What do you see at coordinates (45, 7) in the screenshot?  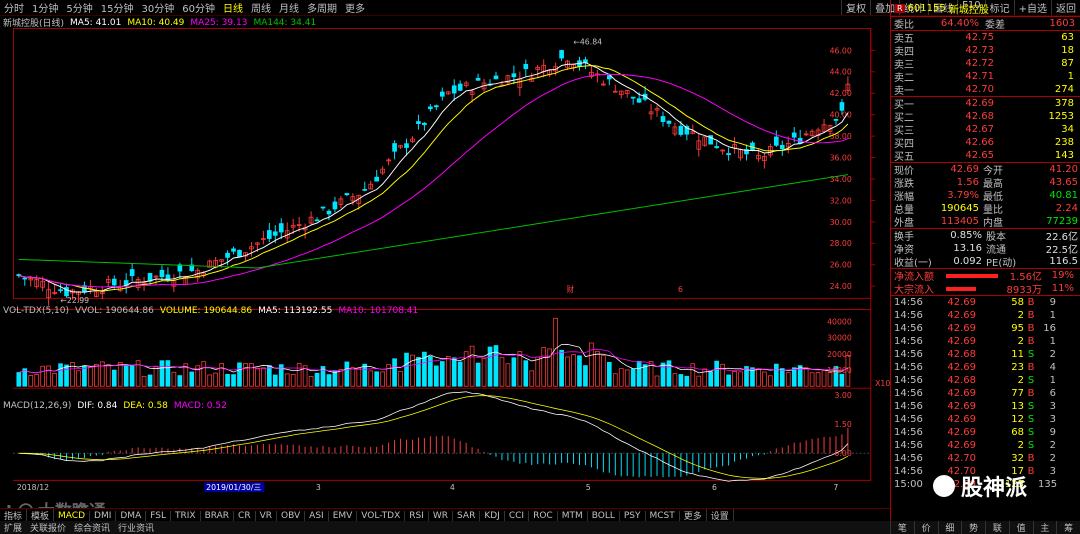 I see `period-tab-1: 1分钟` at bounding box center [45, 7].